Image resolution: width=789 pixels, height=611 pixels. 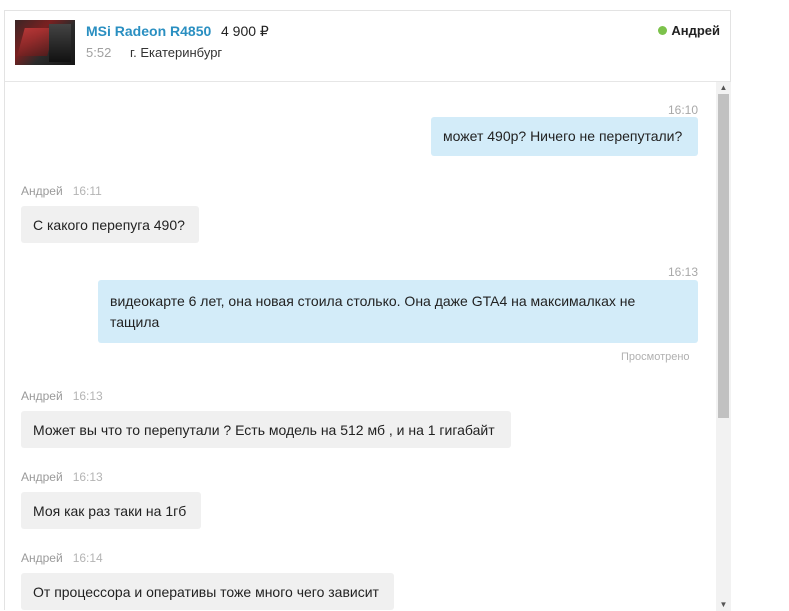 What do you see at coordinates (655, 357) in the screenshot?
I see `read-status: Просмотрено` at bounding box center [655, 357].